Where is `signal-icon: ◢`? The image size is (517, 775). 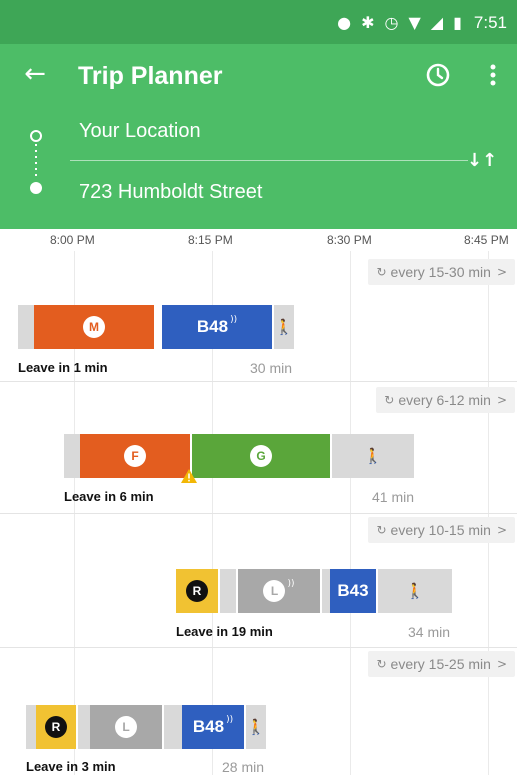
signal-icon: ◢ is located at coordinates (437, 22).